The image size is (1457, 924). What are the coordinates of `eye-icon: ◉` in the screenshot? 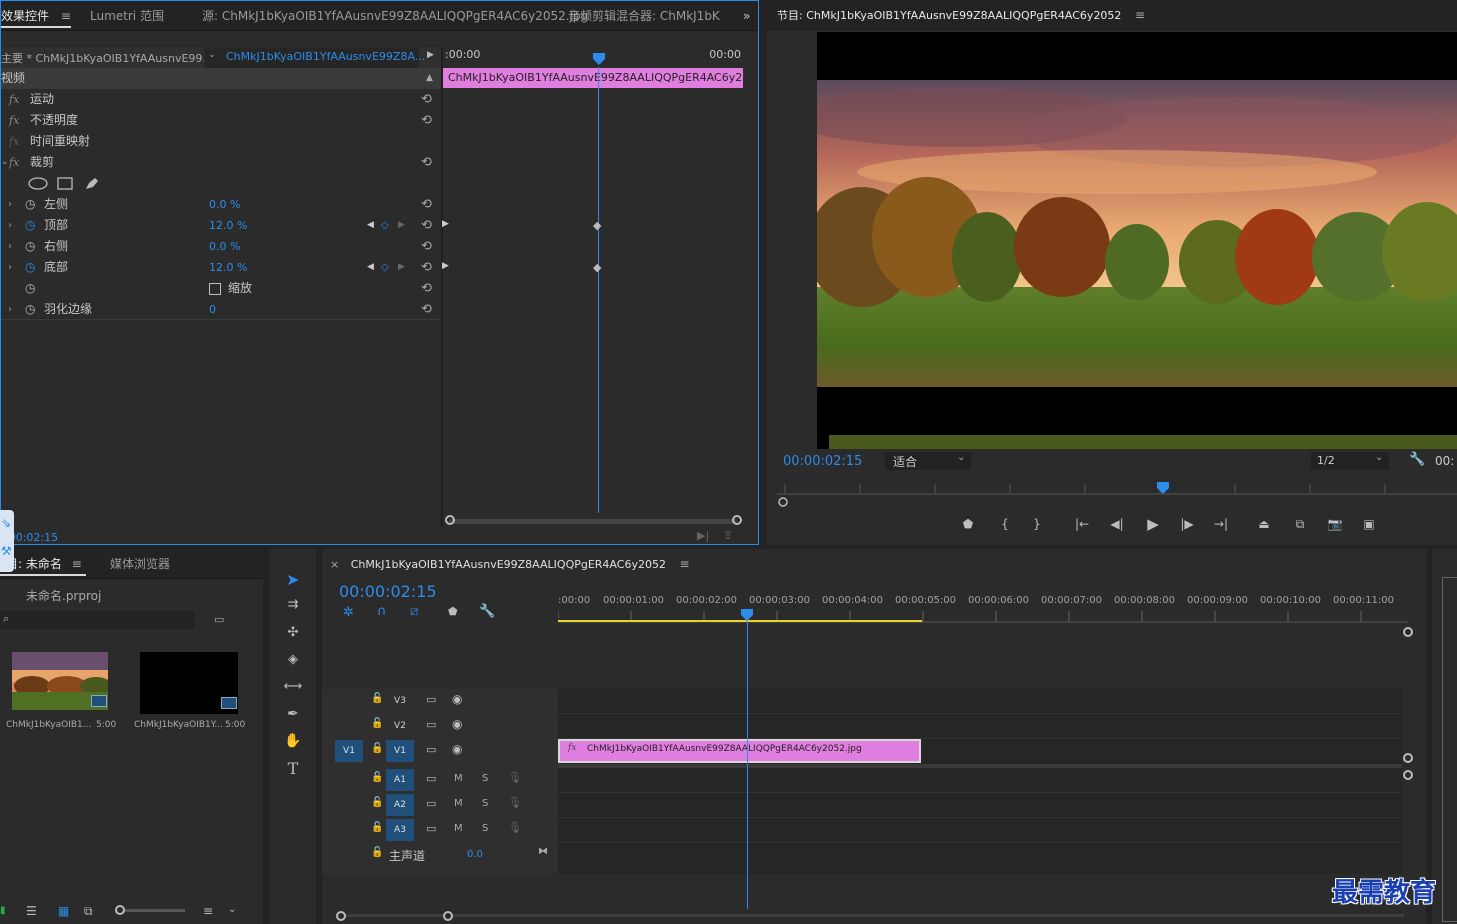 It's located at (457, 699).